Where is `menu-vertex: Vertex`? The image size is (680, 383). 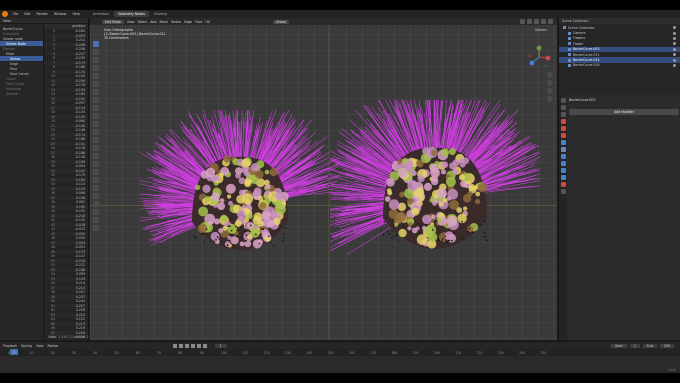 menu-vertex: Vertex is located at coordinates (176, 22).